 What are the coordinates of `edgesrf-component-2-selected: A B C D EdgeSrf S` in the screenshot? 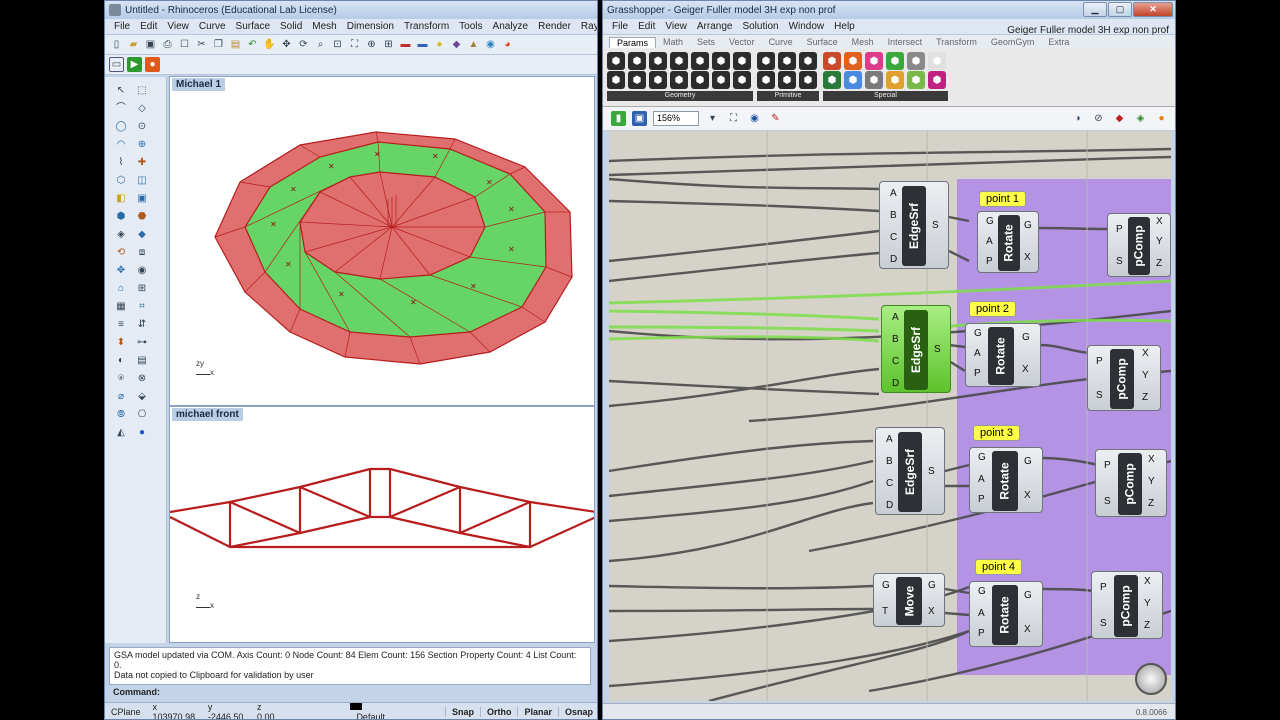 It's located at (916, 349).